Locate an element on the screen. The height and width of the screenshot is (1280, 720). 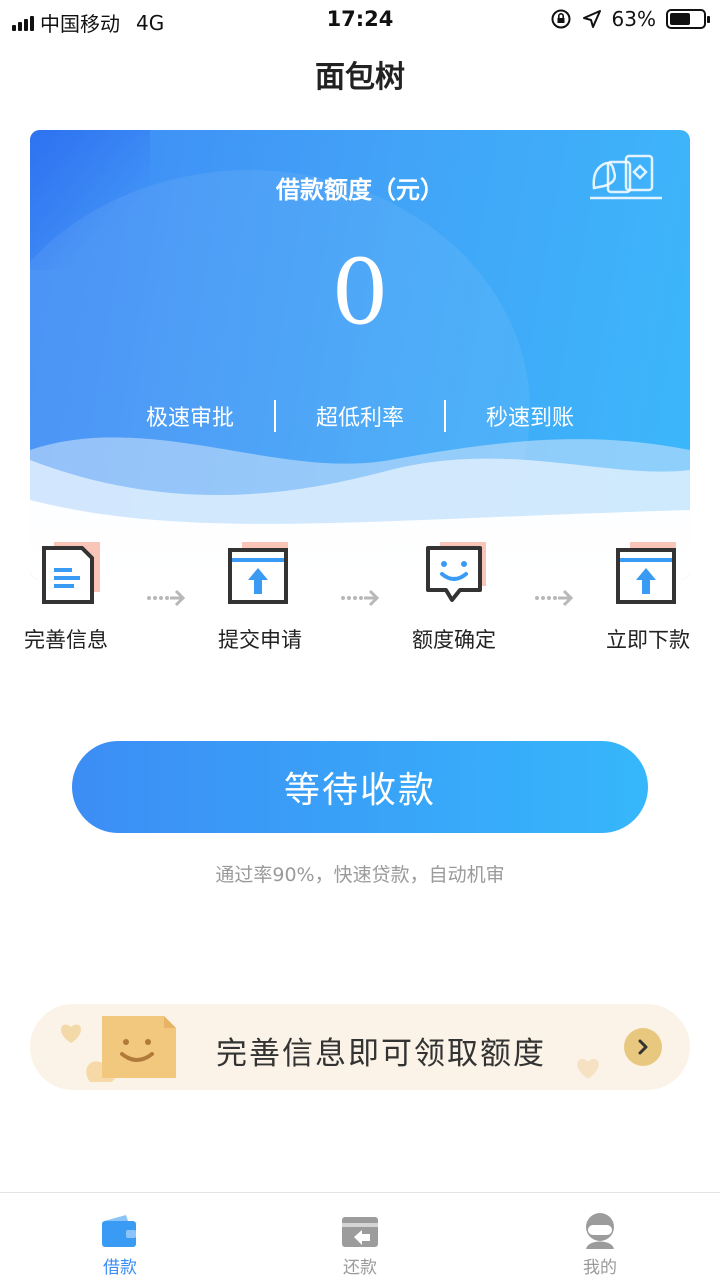
location-arrow-icon is located at coordinates (591, 19).